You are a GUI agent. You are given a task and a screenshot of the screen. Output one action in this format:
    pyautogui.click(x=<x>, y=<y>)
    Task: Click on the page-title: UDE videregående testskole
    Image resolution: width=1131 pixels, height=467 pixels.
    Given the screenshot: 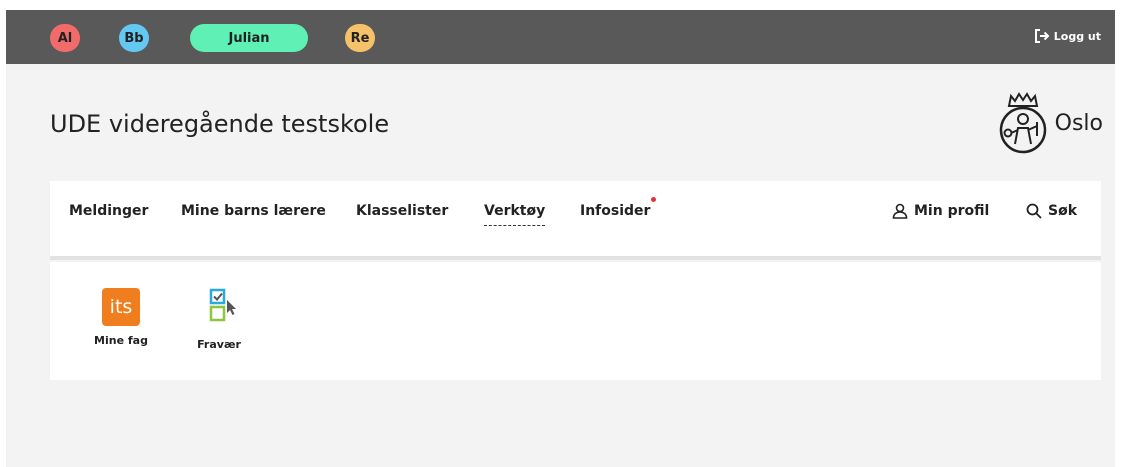 What is the action you would take?
    pyautogui.click(x=220, y=124)
    